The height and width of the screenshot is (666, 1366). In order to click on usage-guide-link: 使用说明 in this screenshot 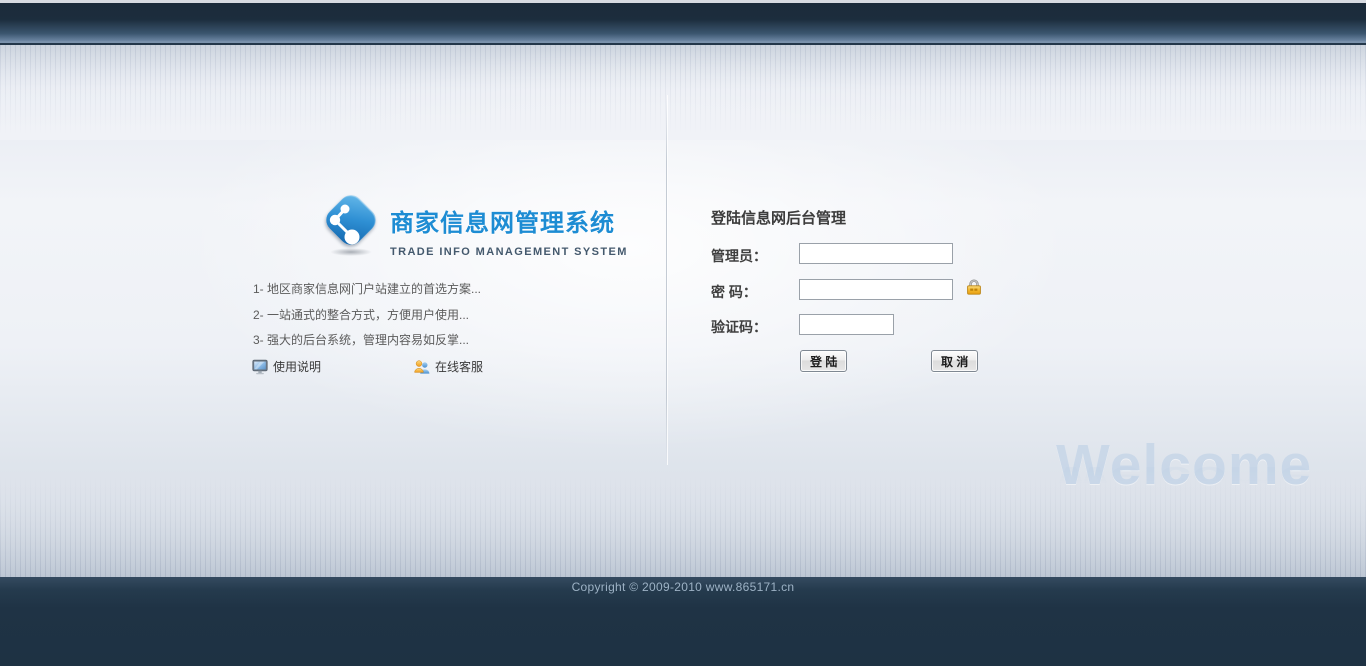, I will do `click(286, 366)`.